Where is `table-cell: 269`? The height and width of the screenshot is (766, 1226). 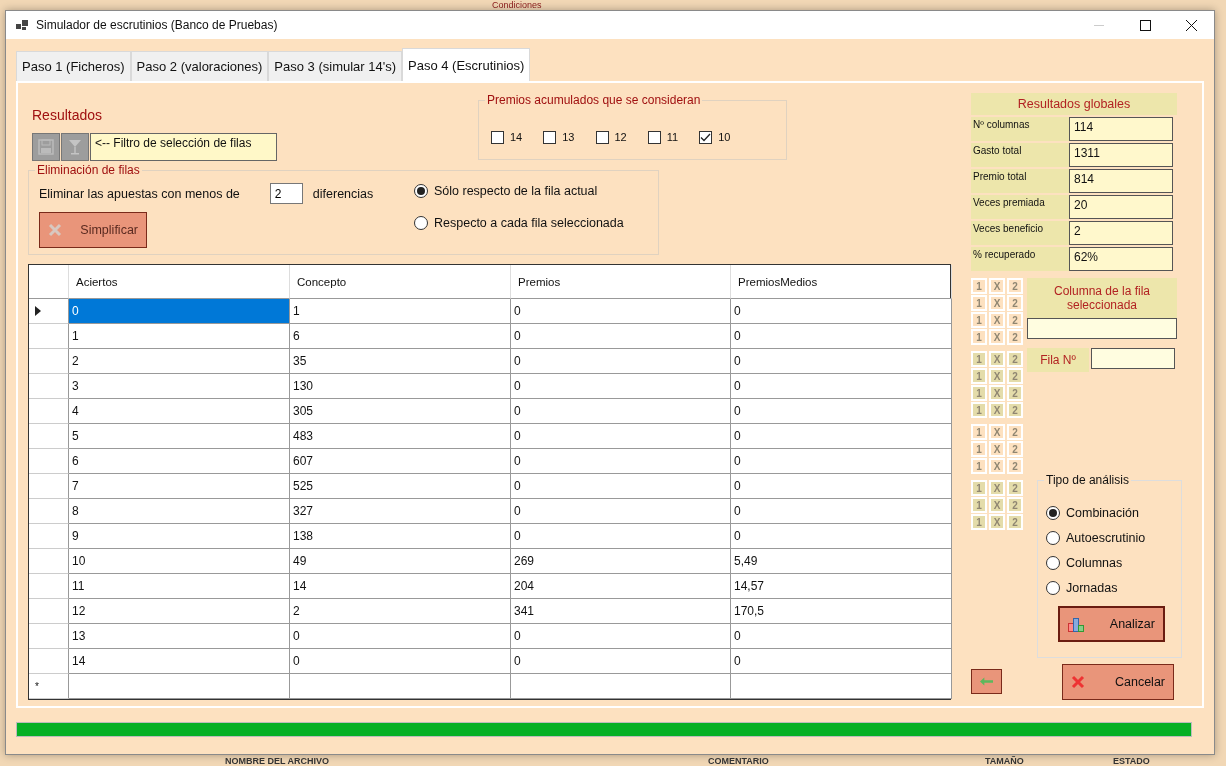
table-cell: 269 is located at coordinates (621, 561).